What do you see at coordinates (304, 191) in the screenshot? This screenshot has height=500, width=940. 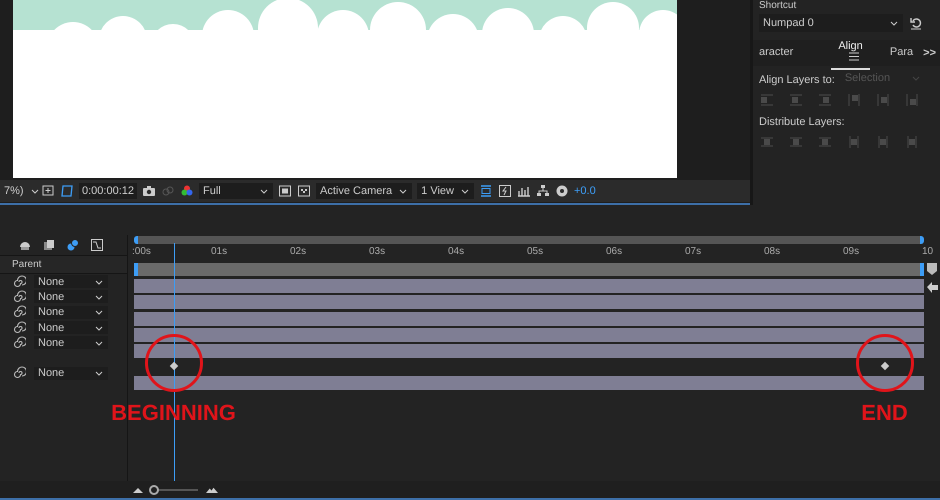 I see `grid-icon` at bounding box center [304, 191].